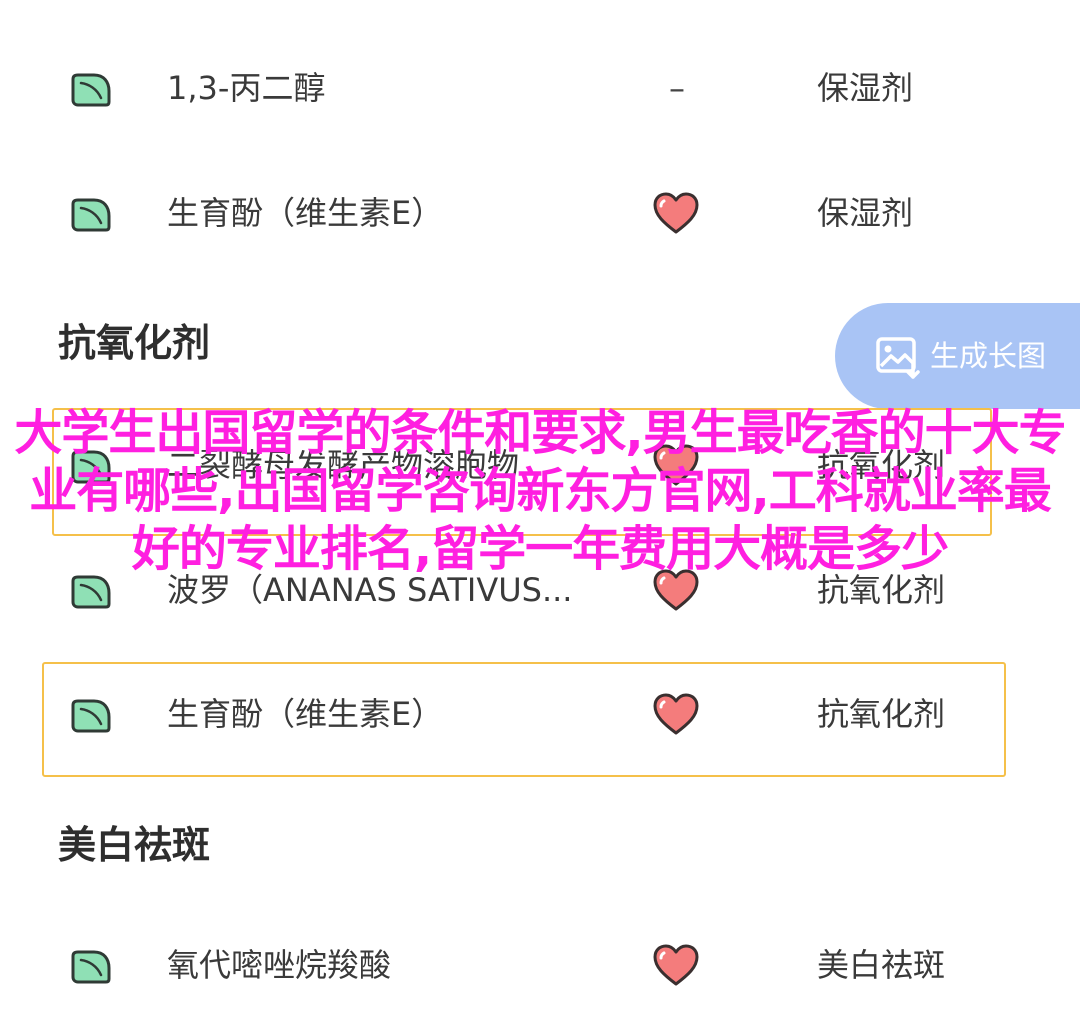 This screenshot has width=1080, height=1036. I want to click on section-title-antioxidant: 抗氧化剂, so click(134, 343).